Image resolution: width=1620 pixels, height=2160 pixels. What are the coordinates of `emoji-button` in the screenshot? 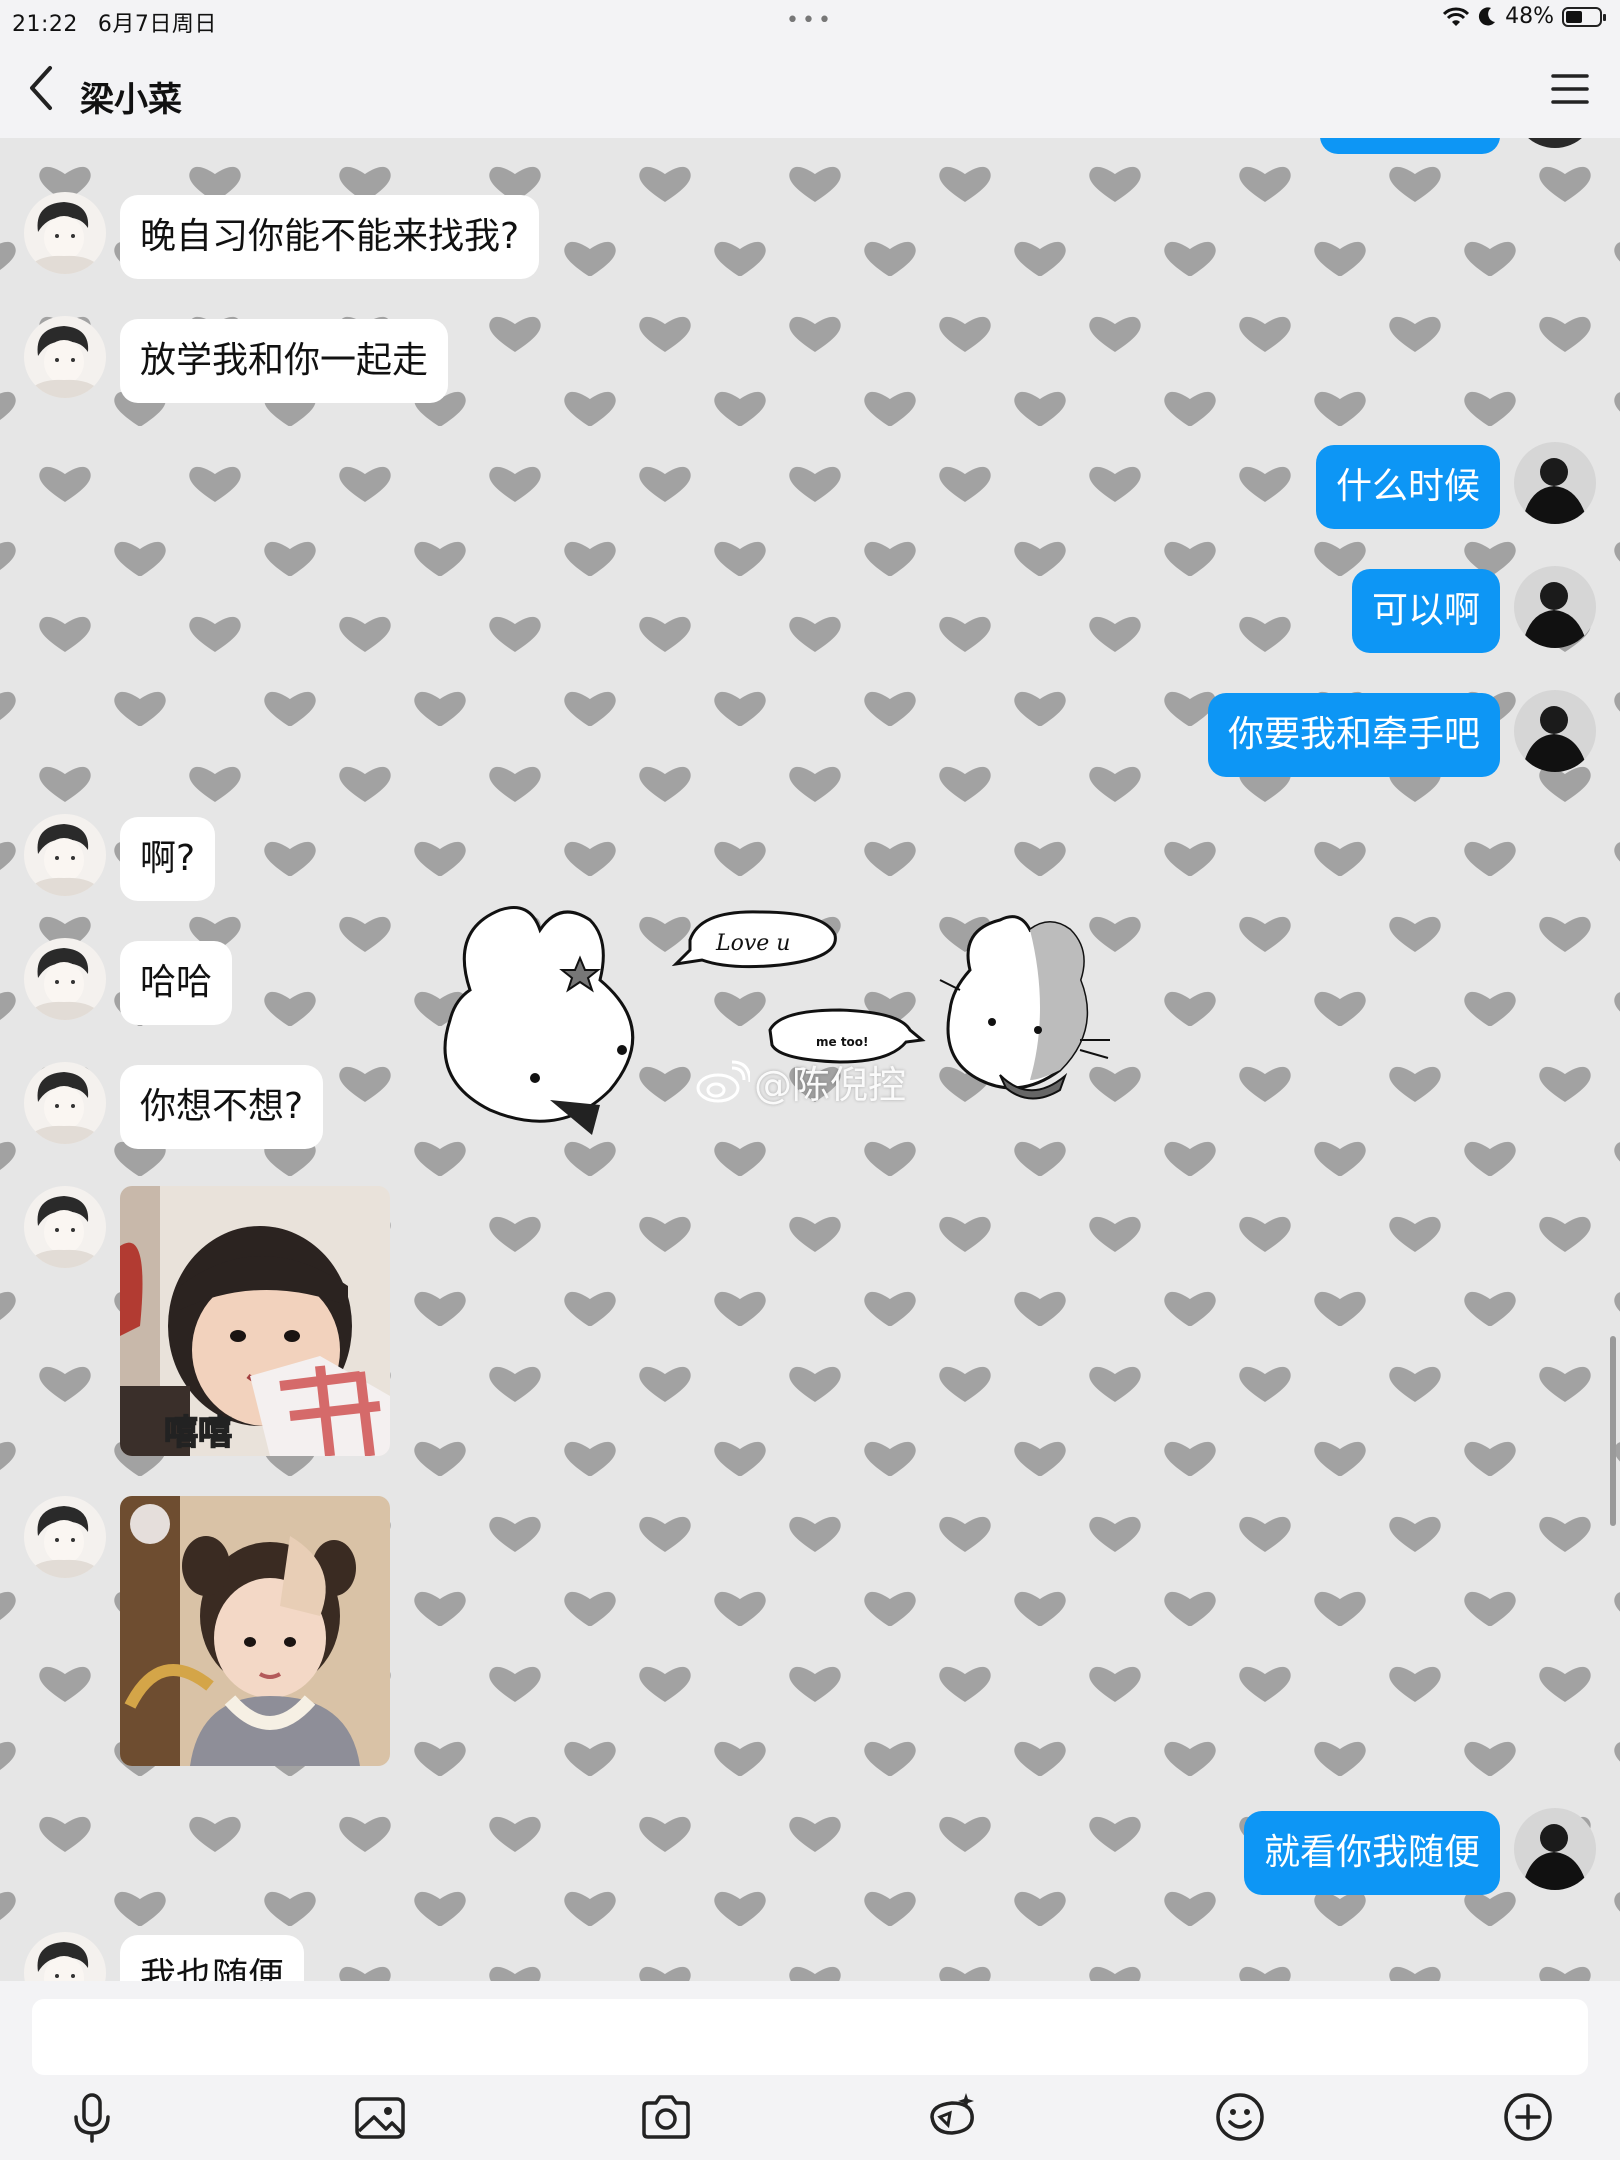 It's located at (1240, 2117).